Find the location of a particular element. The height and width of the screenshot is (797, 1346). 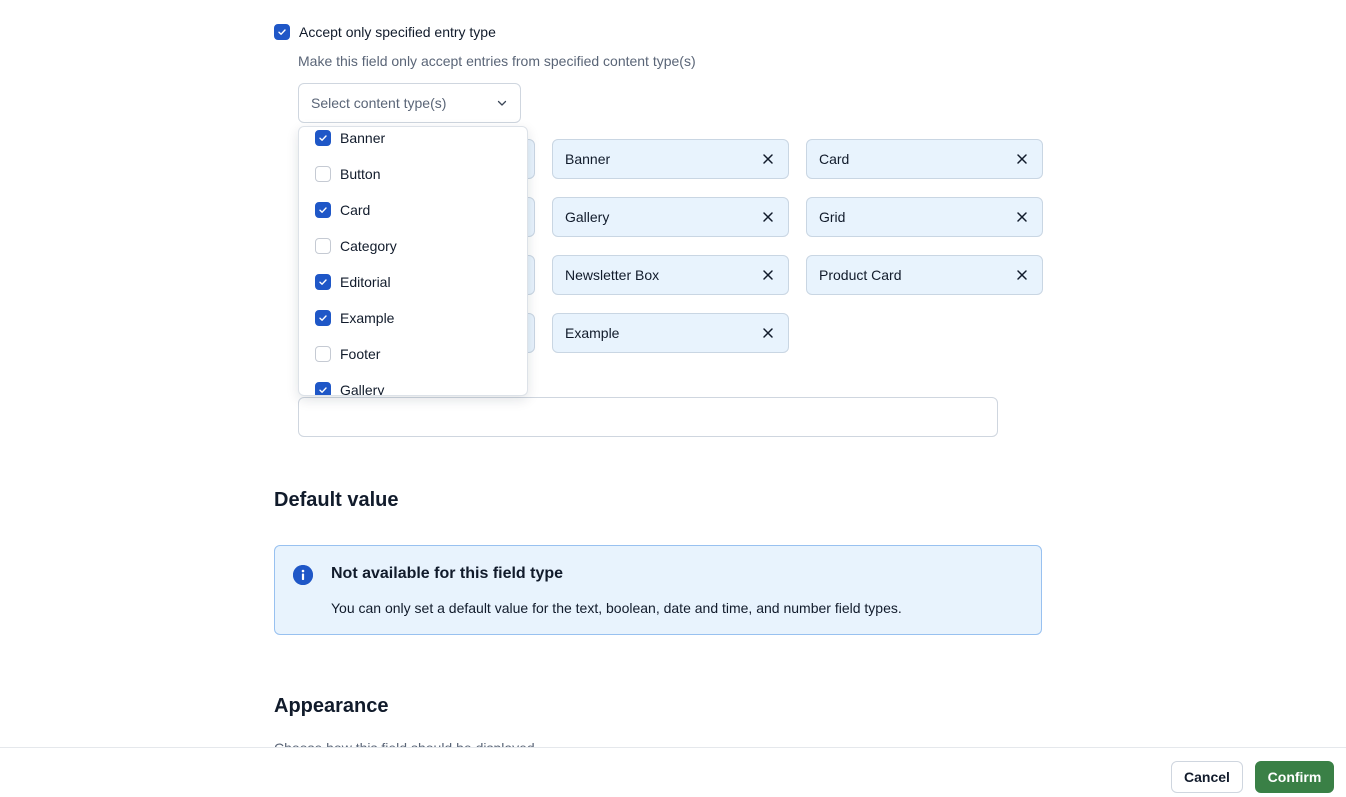

info-note-title: Not available for this field type is located at coordinates (447, 573).